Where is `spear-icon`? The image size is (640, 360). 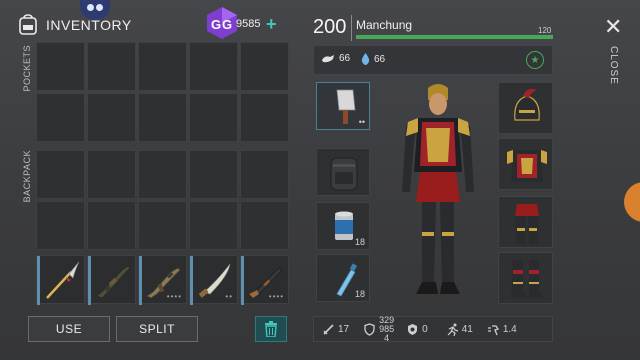
spear-icon is located at coordinates (63, 280).